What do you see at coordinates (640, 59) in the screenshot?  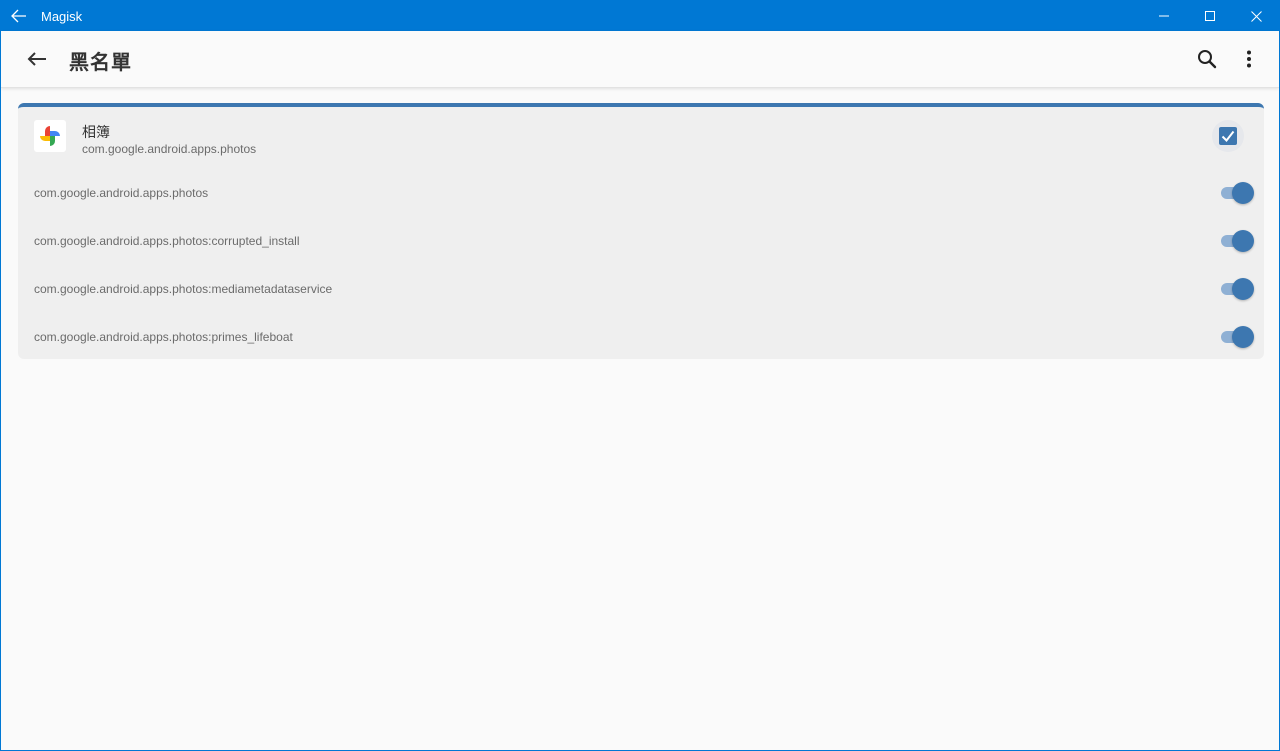 I see `app-bar: 黑名單` at bounding box center [640, 59].